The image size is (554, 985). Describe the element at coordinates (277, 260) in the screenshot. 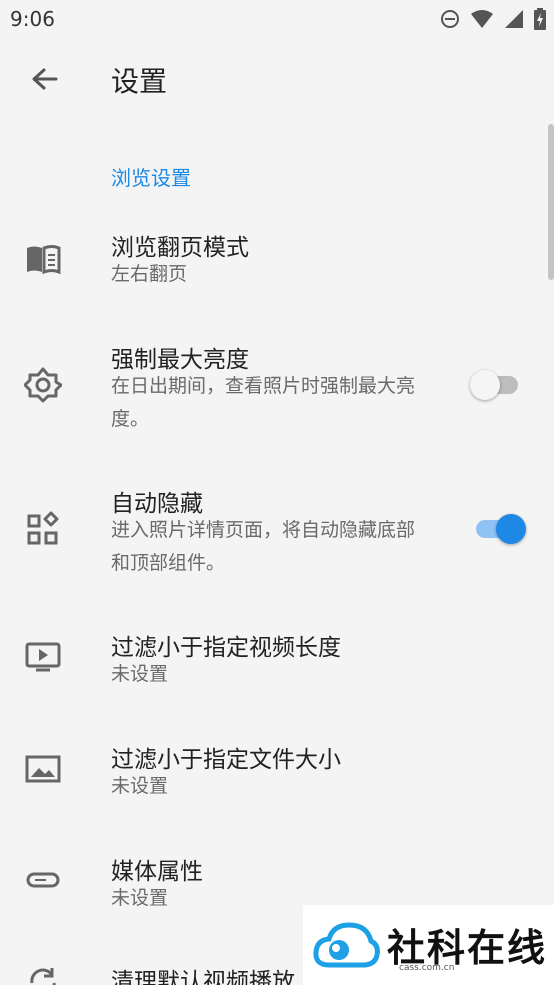

I see `setting-page-flip-mode: 浏览翻页模式 左右翻页` at that location.